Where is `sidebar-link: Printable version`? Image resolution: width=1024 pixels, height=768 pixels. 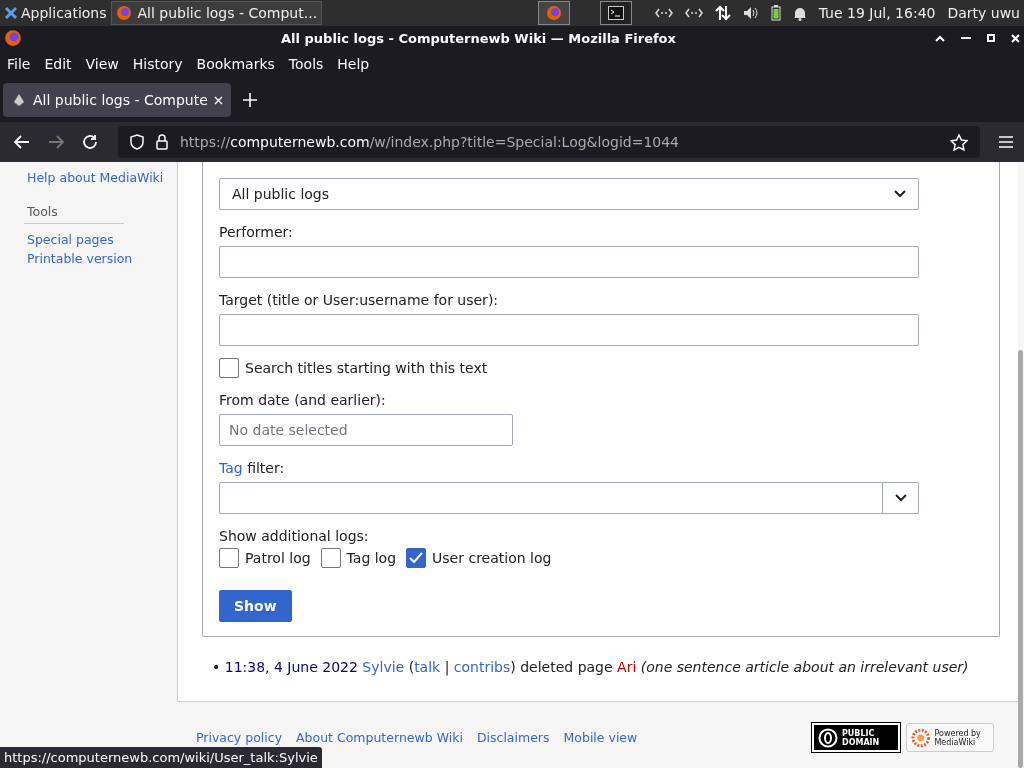
sidebar-link: Printable version is located at coordinates (102, 258).